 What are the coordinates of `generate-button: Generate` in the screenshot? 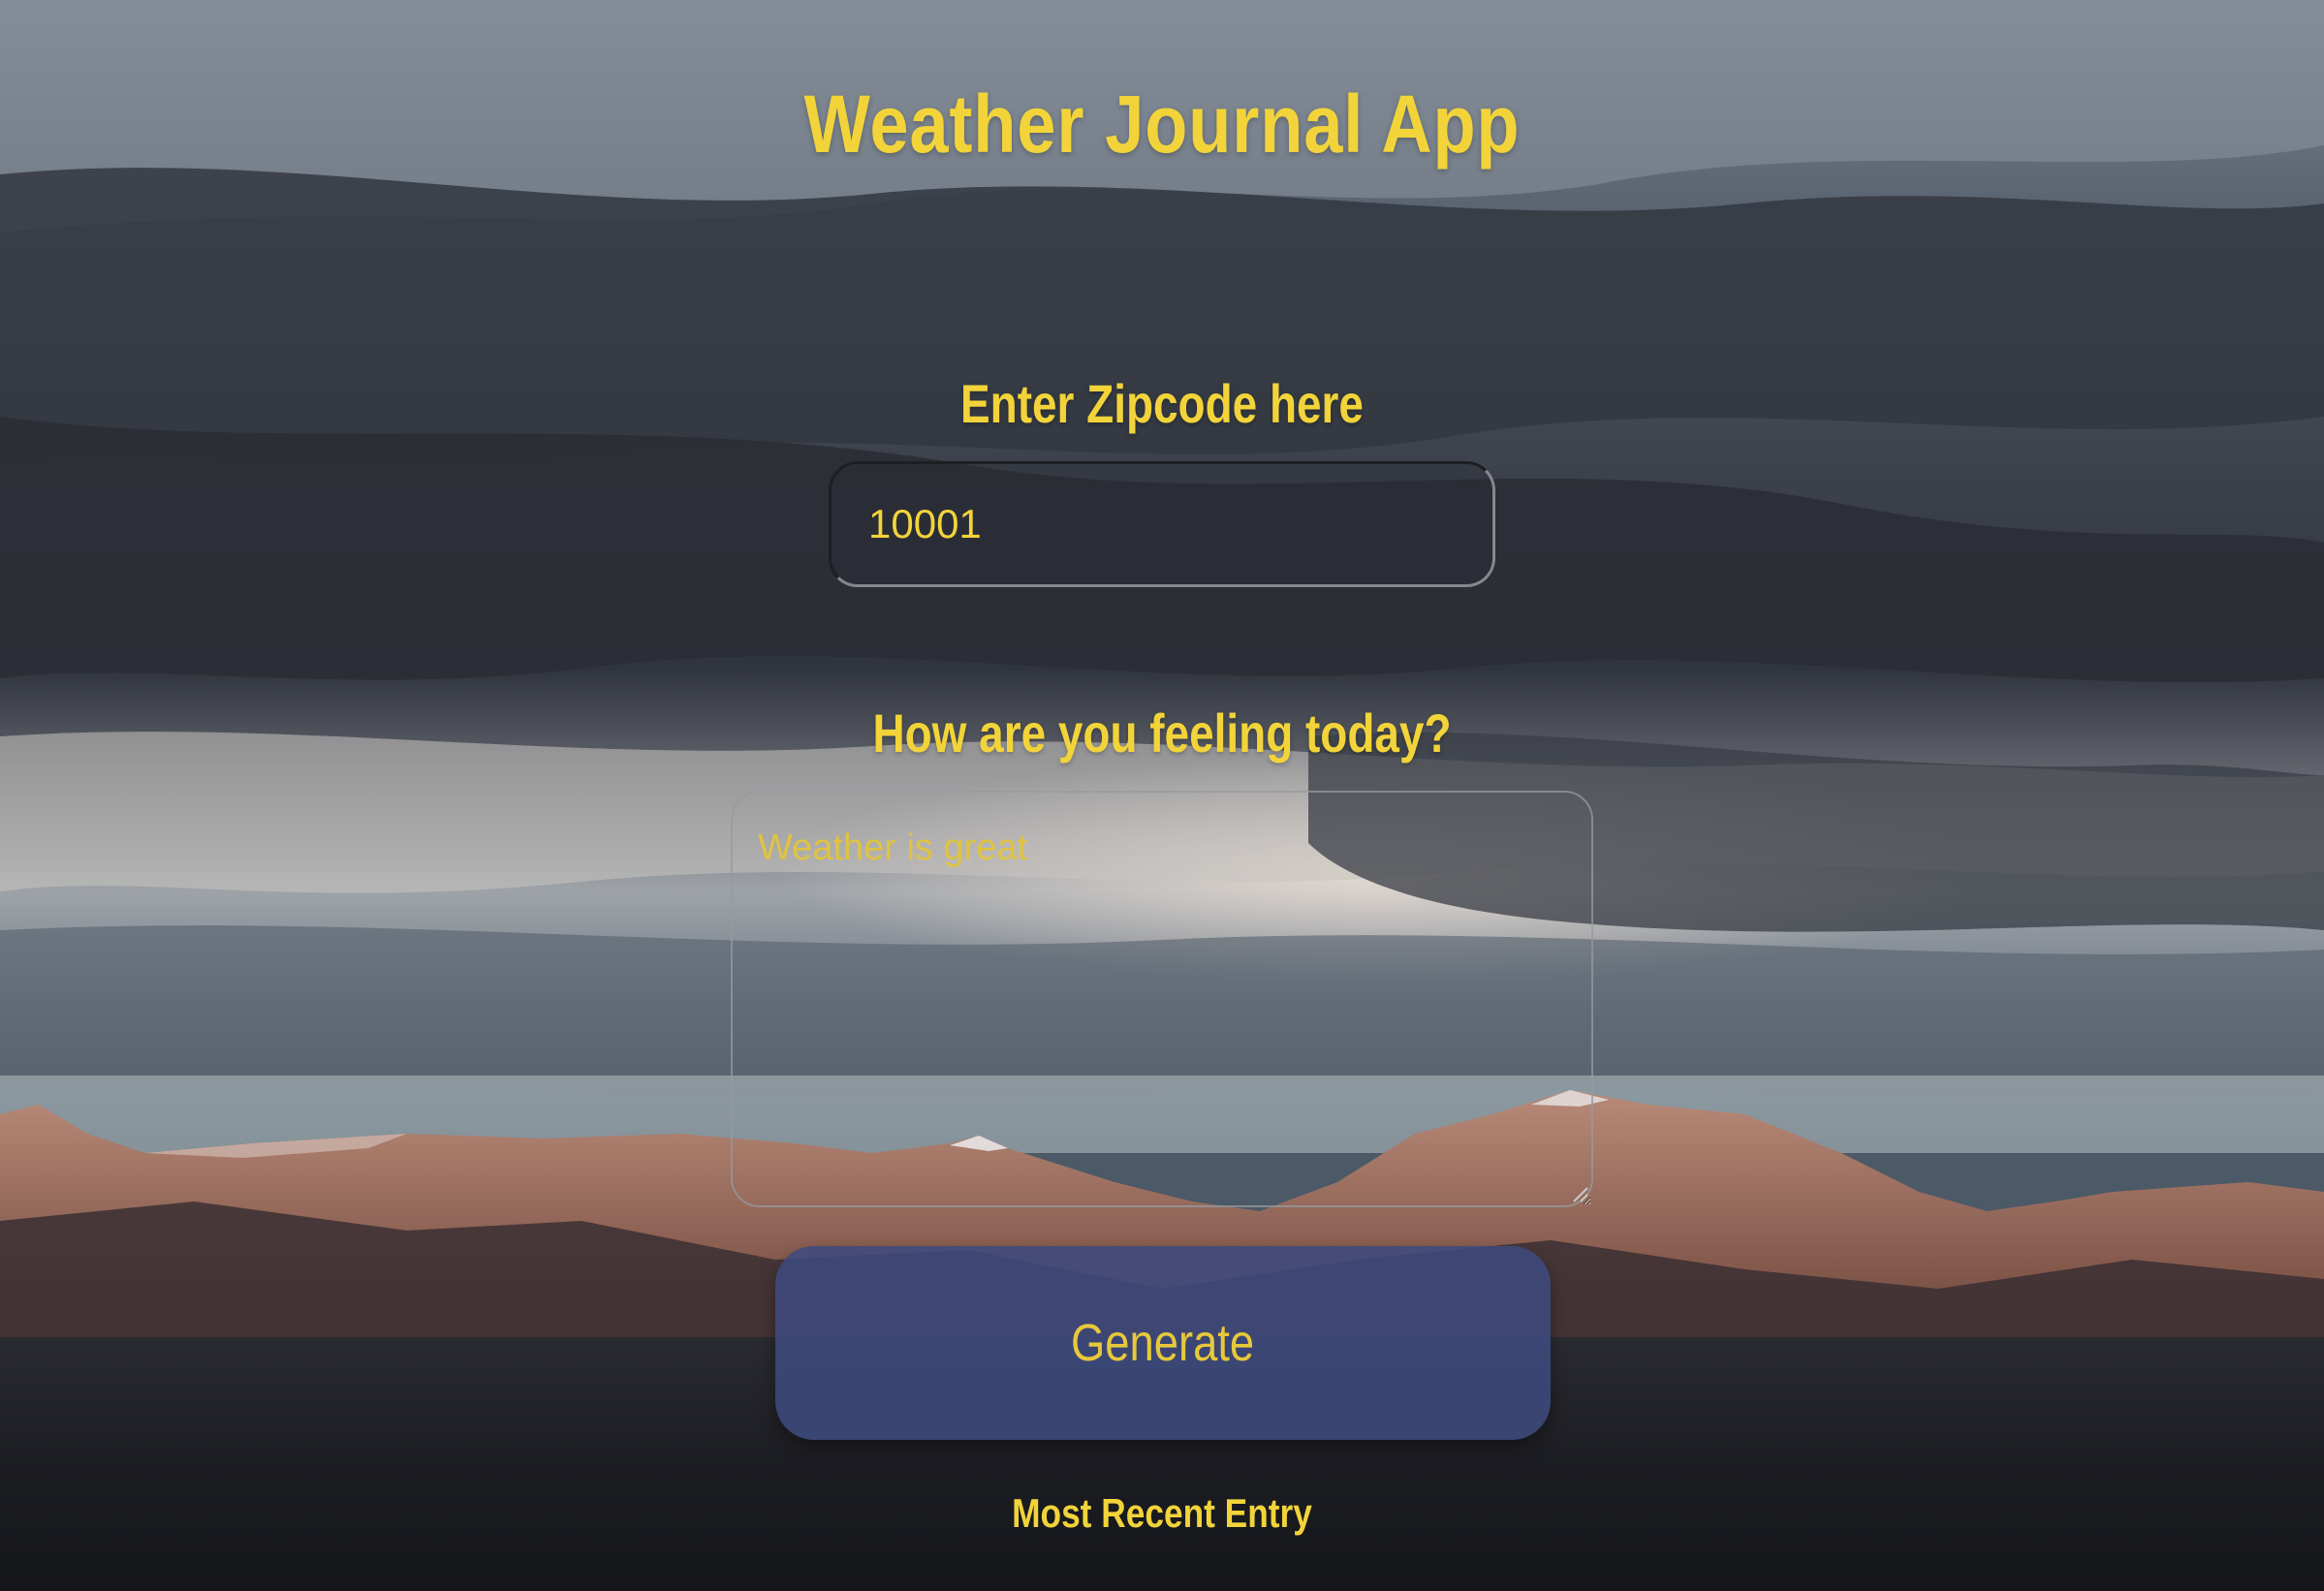 It's located at (1163, 1343).